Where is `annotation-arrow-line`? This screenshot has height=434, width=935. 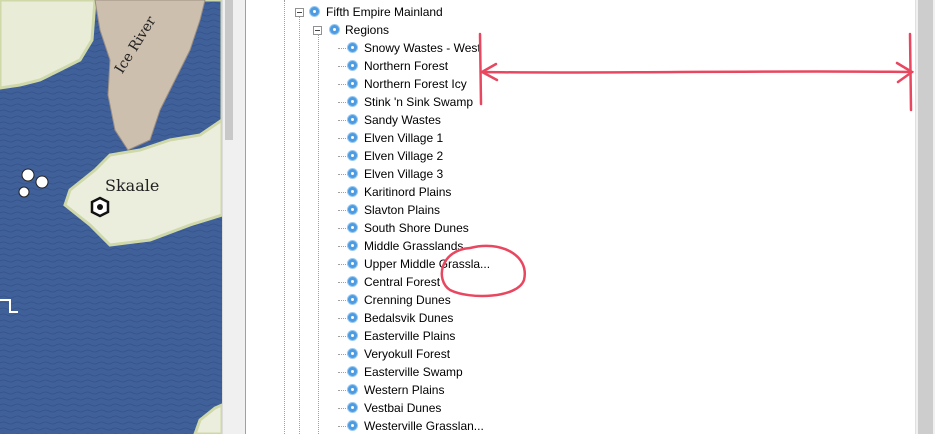
annotation-arrow-line is located at coordinates (697, 72).